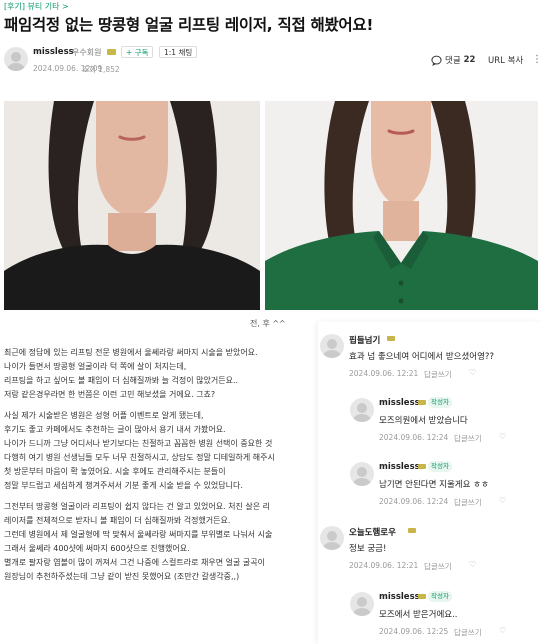  I want to click on chat-button: 1:1 채팅, so click(178, 52).